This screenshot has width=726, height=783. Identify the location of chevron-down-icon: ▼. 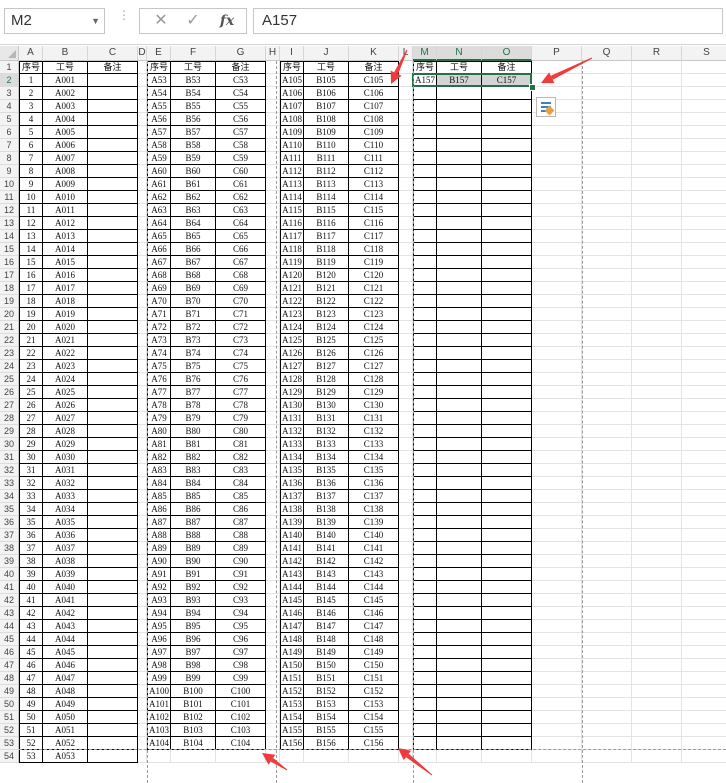
(95, 21).